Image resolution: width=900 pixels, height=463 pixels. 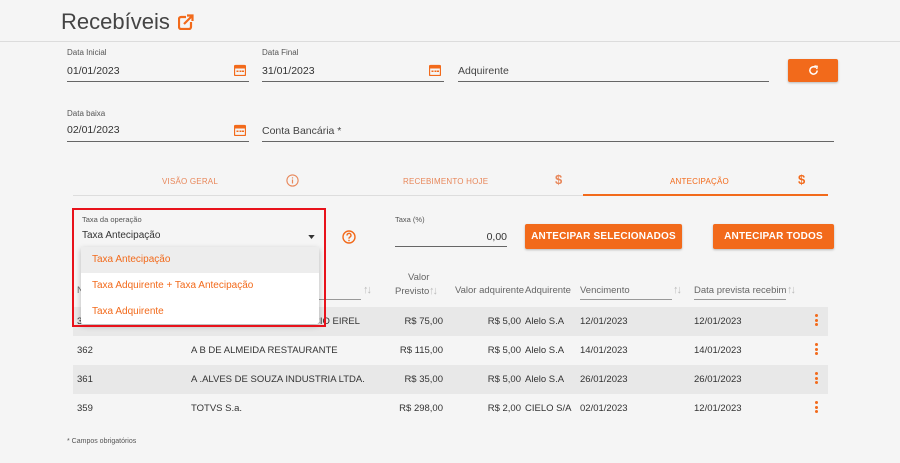 I want to click on taxa-label: Taxa (%), so click(x=410, y=219).